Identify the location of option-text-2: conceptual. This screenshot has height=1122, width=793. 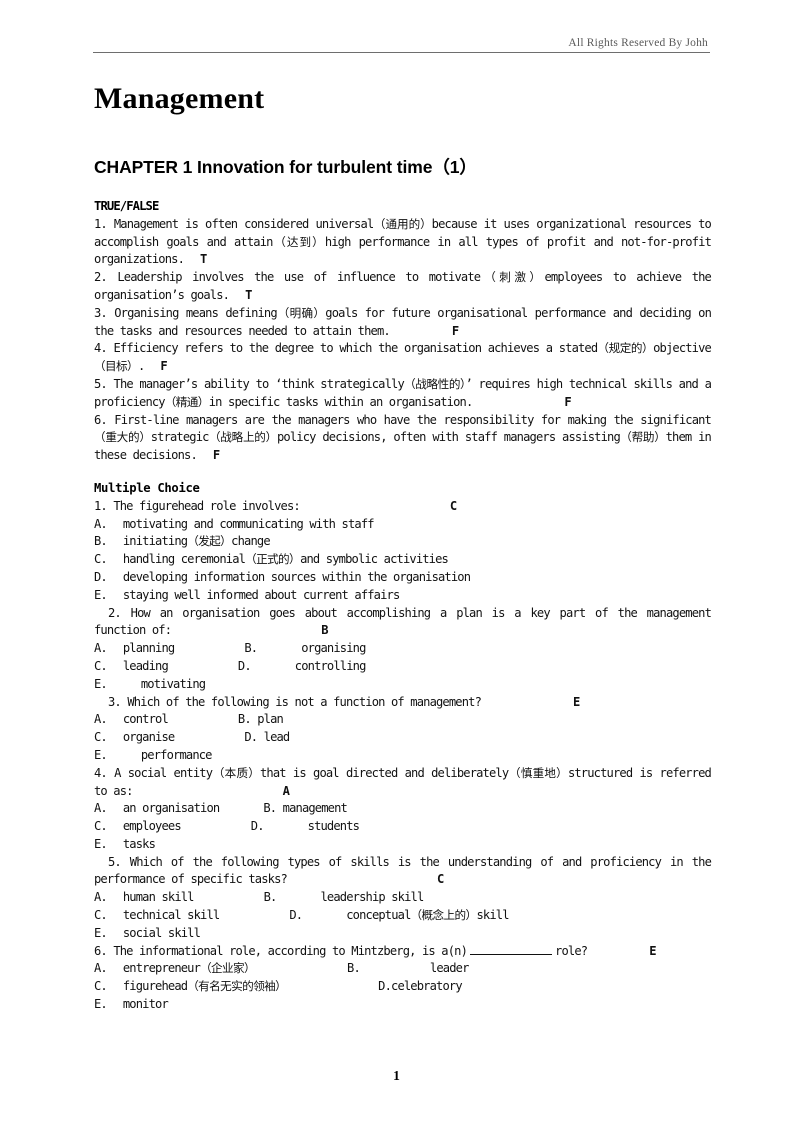
(378, 915).